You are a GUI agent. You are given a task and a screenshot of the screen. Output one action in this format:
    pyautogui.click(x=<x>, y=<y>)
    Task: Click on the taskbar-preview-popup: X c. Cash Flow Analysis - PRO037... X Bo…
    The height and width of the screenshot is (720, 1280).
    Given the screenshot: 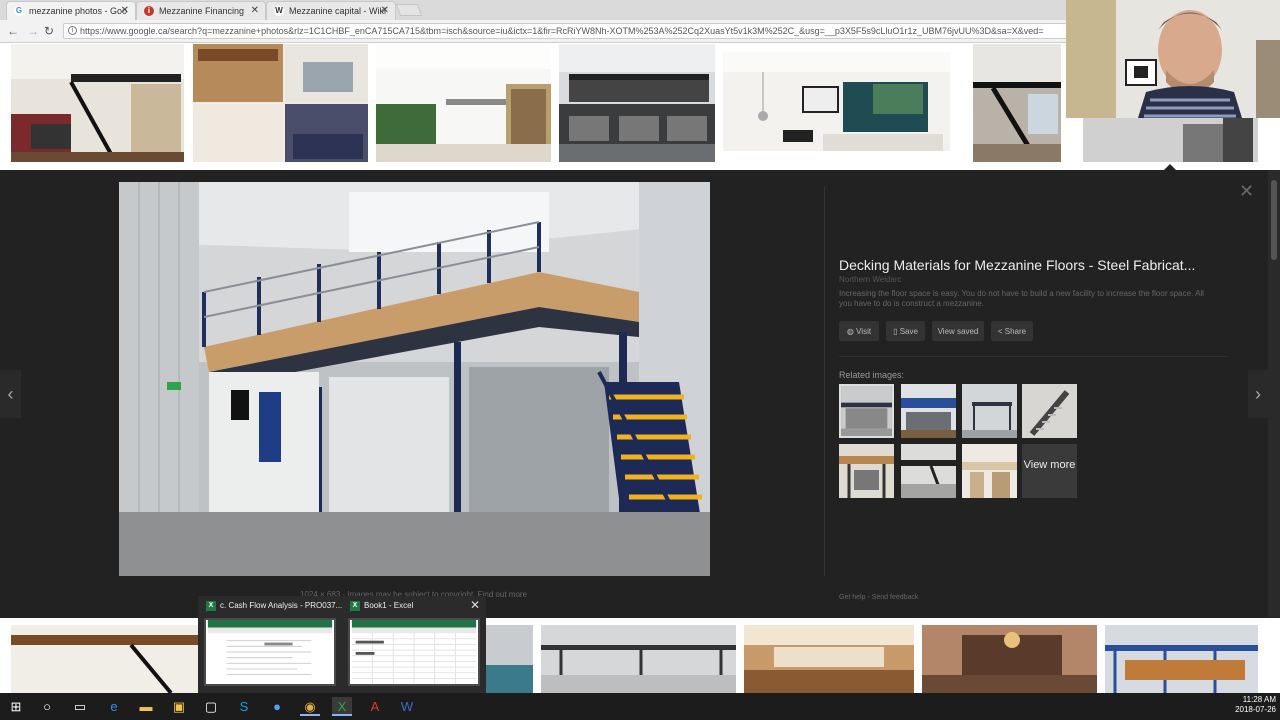 What is the action you would take?
    pyautogui.click(x=342, y=644)
    